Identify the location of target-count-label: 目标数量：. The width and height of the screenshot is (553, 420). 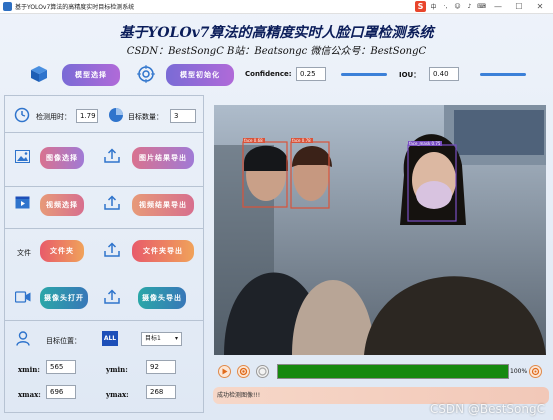
(145, 117).